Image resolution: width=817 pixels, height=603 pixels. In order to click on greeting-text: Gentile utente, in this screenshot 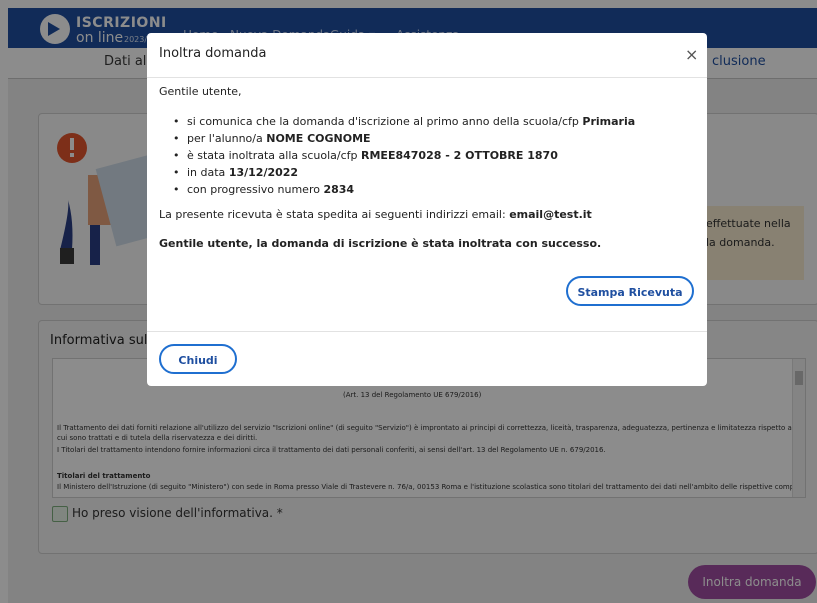, I will do `click(200, 91)`.